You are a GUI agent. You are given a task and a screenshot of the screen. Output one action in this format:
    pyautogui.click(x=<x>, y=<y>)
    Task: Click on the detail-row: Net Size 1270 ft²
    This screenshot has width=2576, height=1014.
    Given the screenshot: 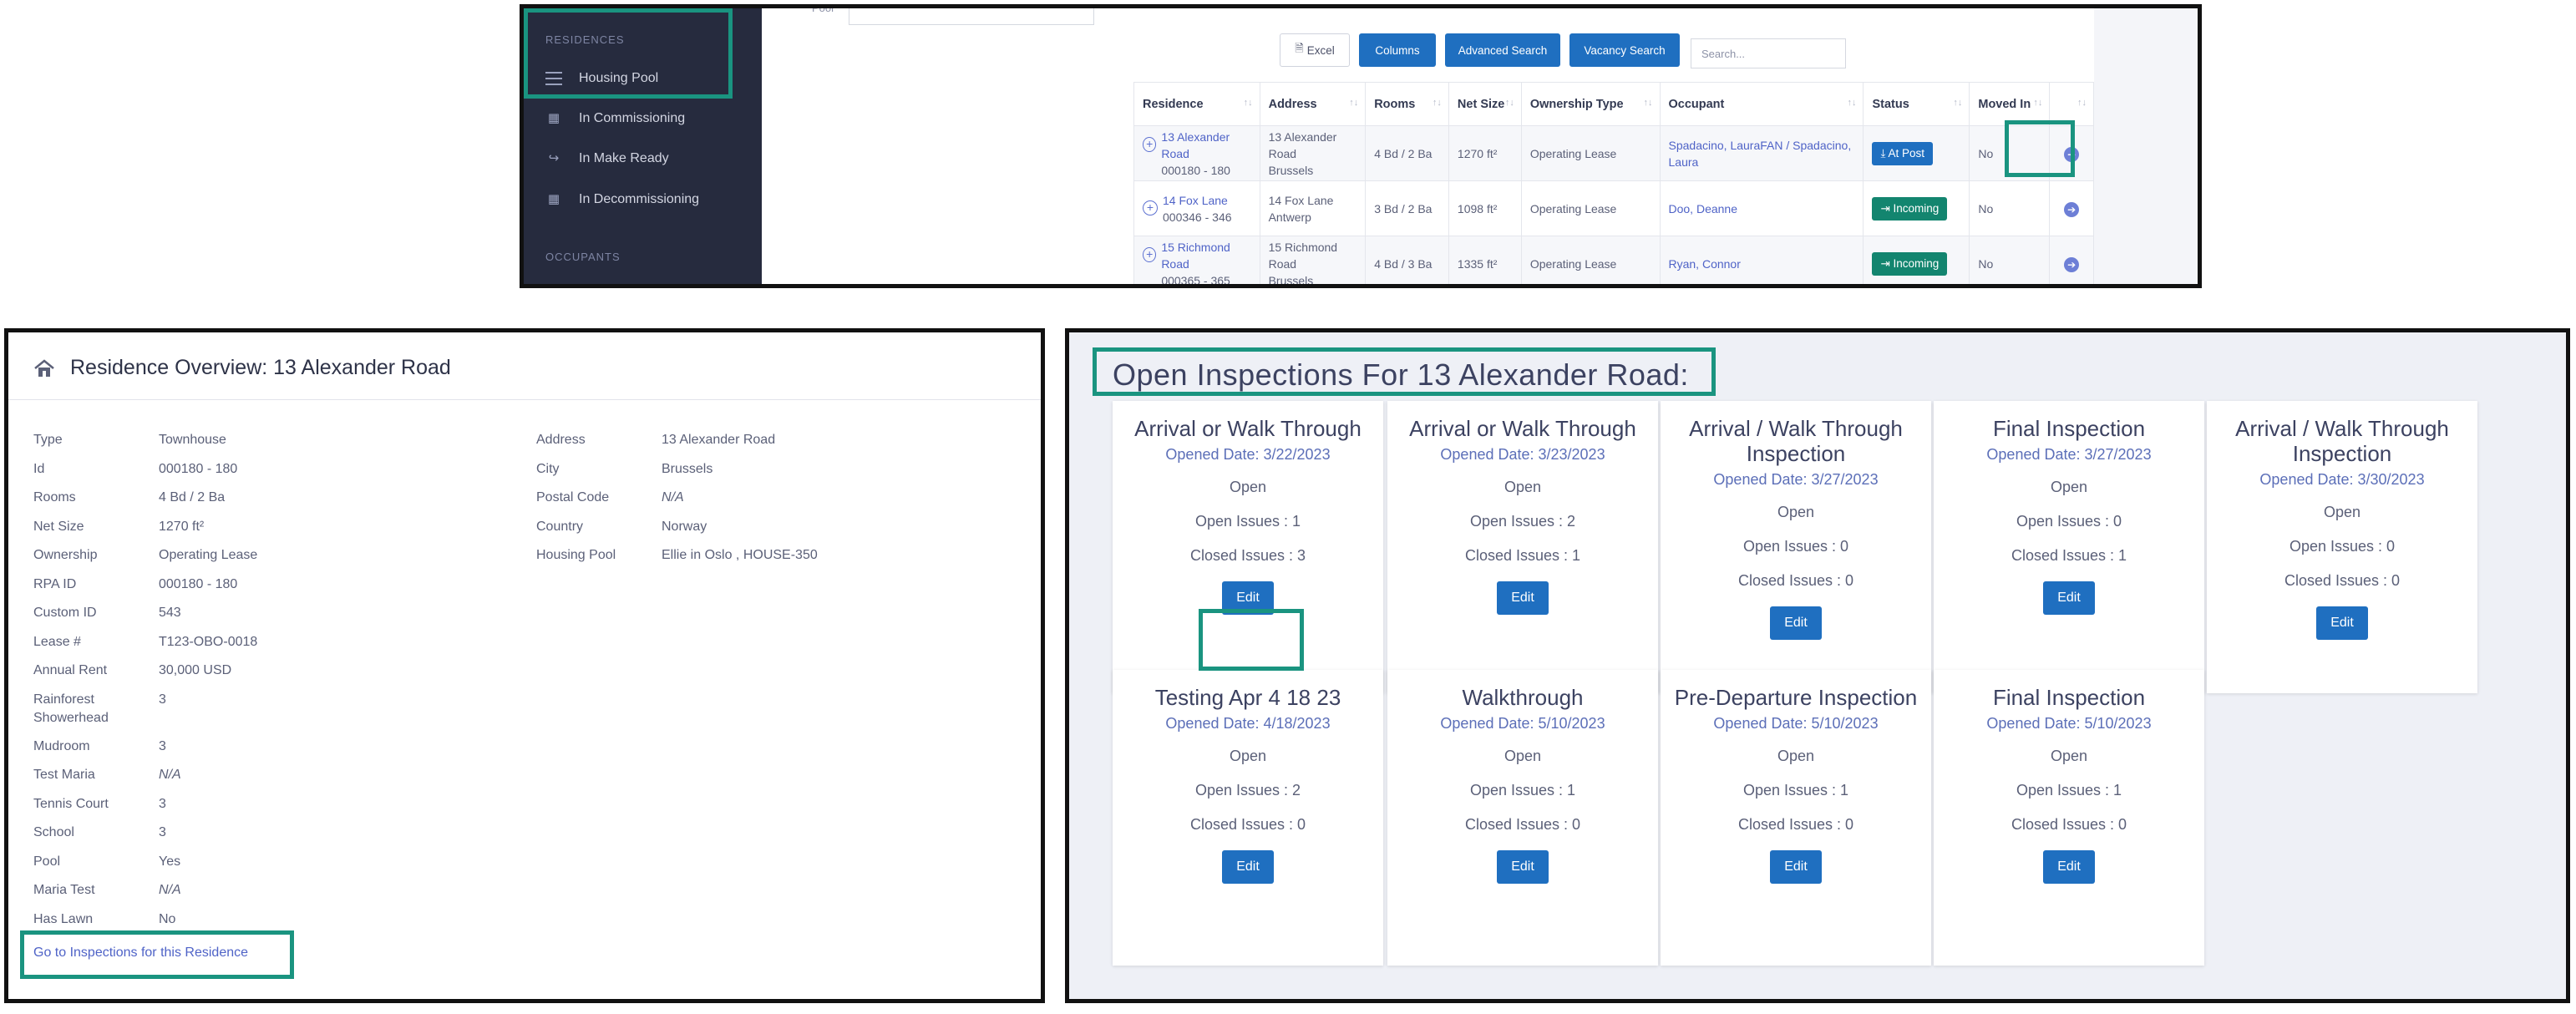 What is the action you would take?
    pyautogui.click(x=118, y=527)
    